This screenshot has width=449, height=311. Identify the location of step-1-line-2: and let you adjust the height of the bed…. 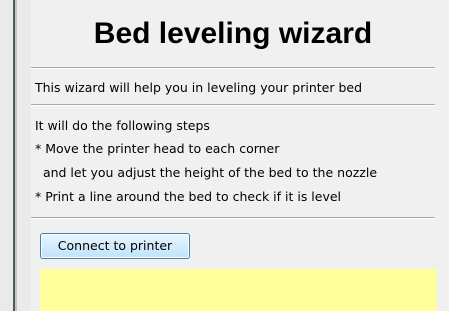
(206, 172).